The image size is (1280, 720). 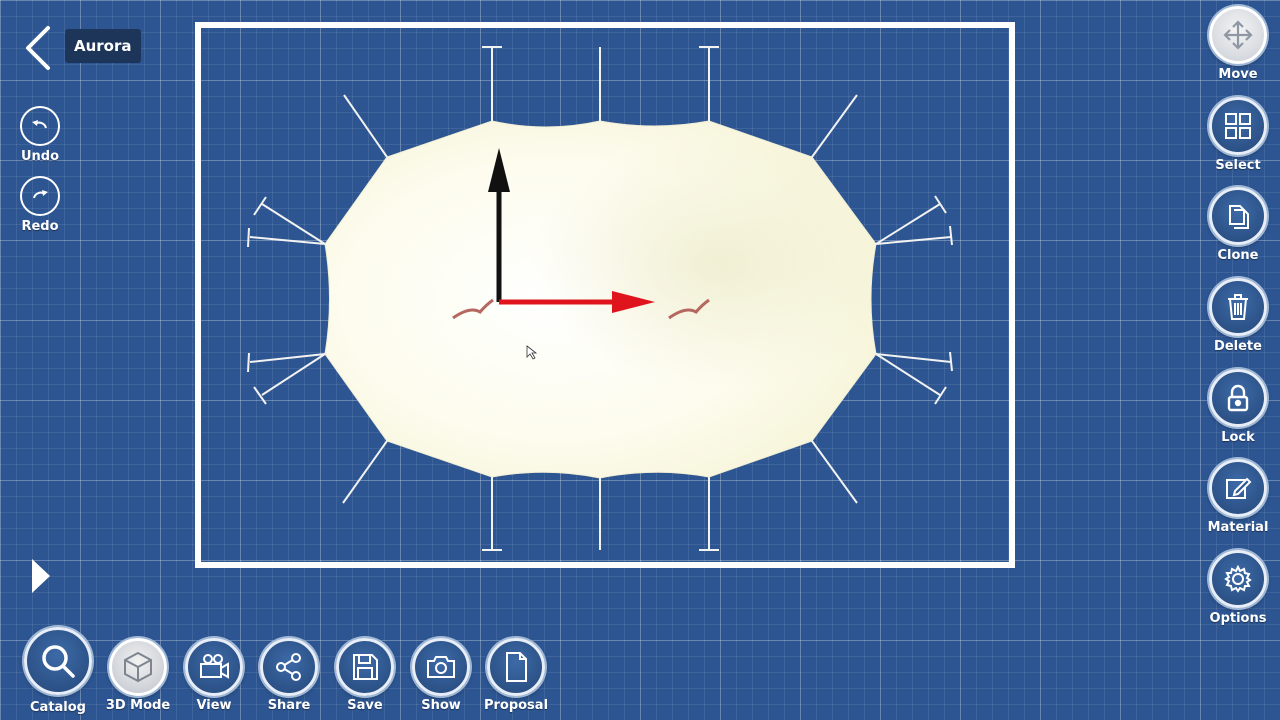 I want to click on trash-icon, so click(x=1238, y=307).